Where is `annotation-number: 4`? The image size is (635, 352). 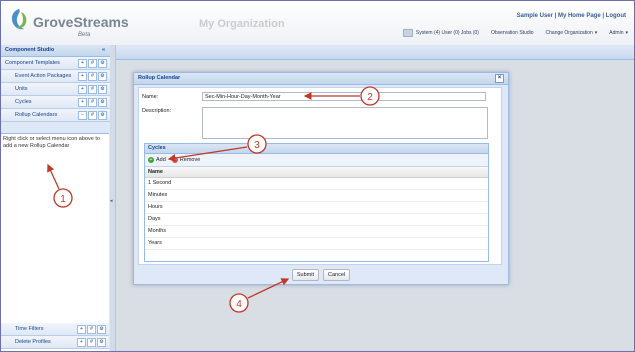 annotation-number: 4 is located at coordinates (239, 304).